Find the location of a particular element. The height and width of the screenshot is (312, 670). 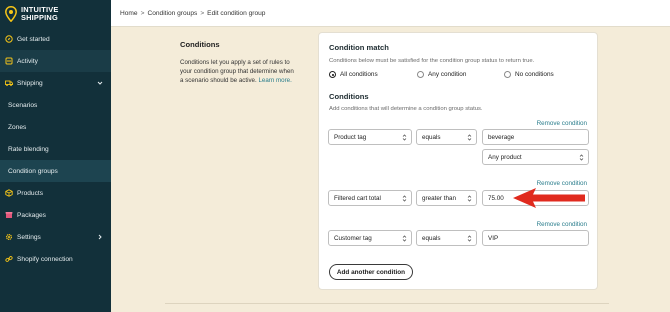

sidebar-item-label: Rate blending is located at coordinates (28, 149).